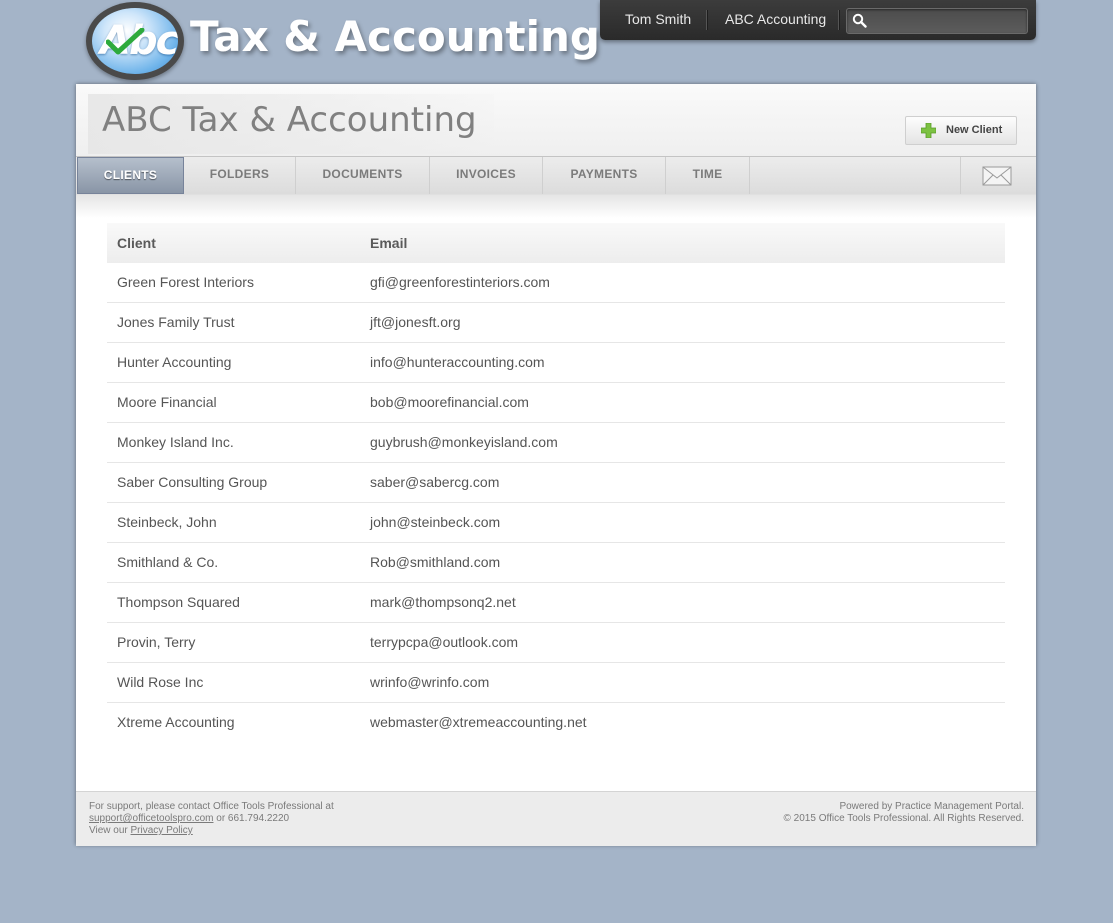  I want to click on account-name-link: ABC Accounting, so click(775, 19).